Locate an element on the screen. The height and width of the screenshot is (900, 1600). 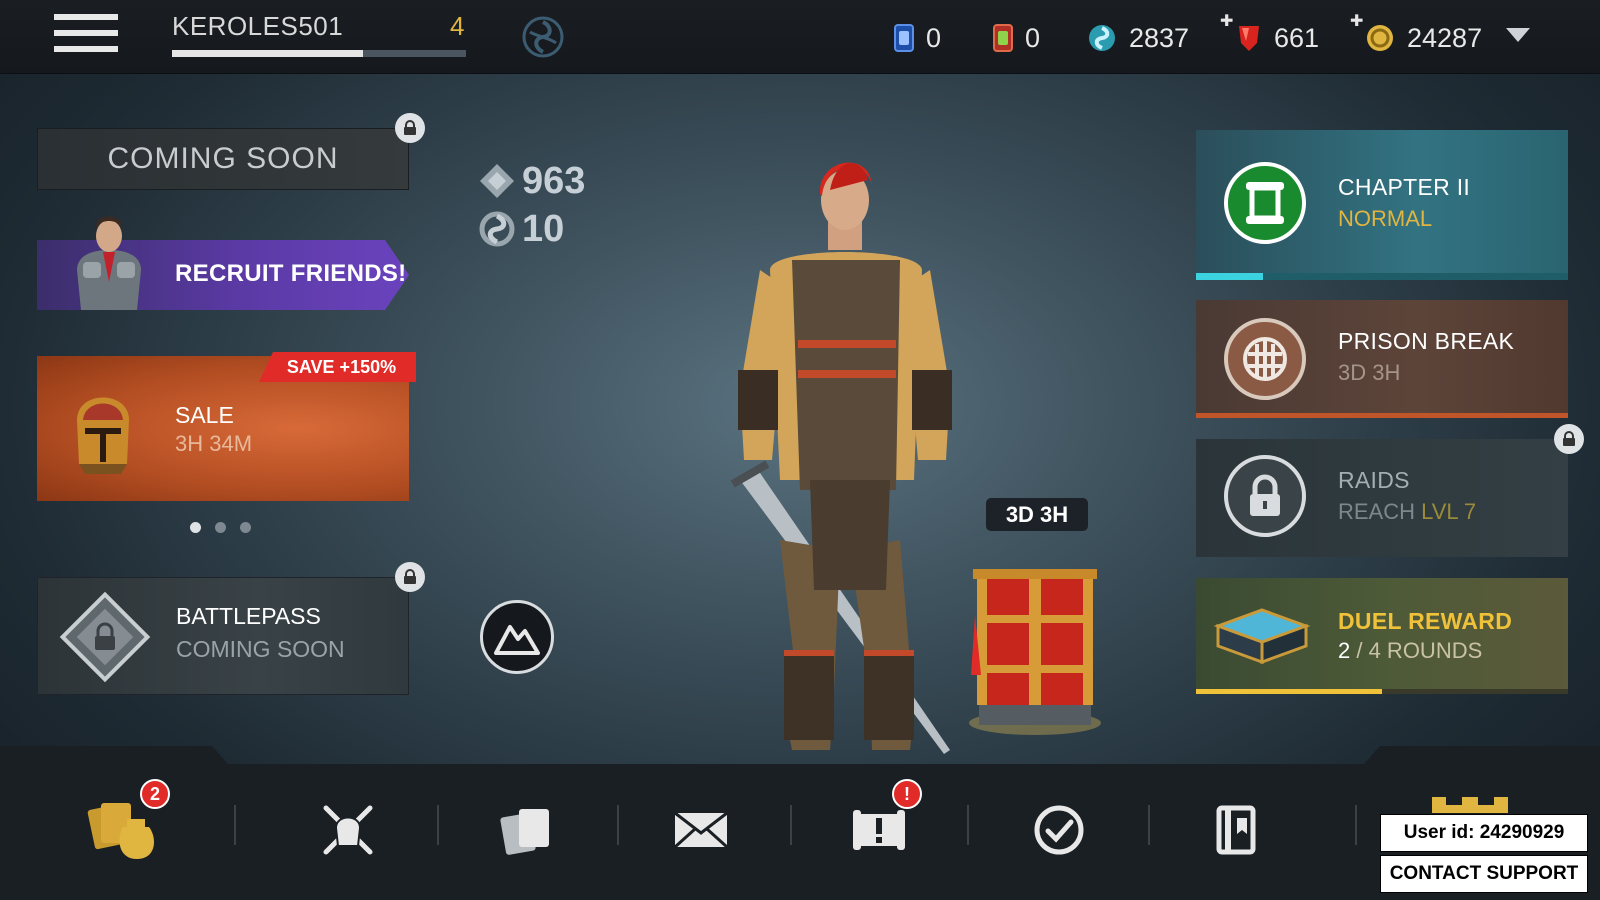
loot-notification-badge: 2 is located at coordinates (155, 794).